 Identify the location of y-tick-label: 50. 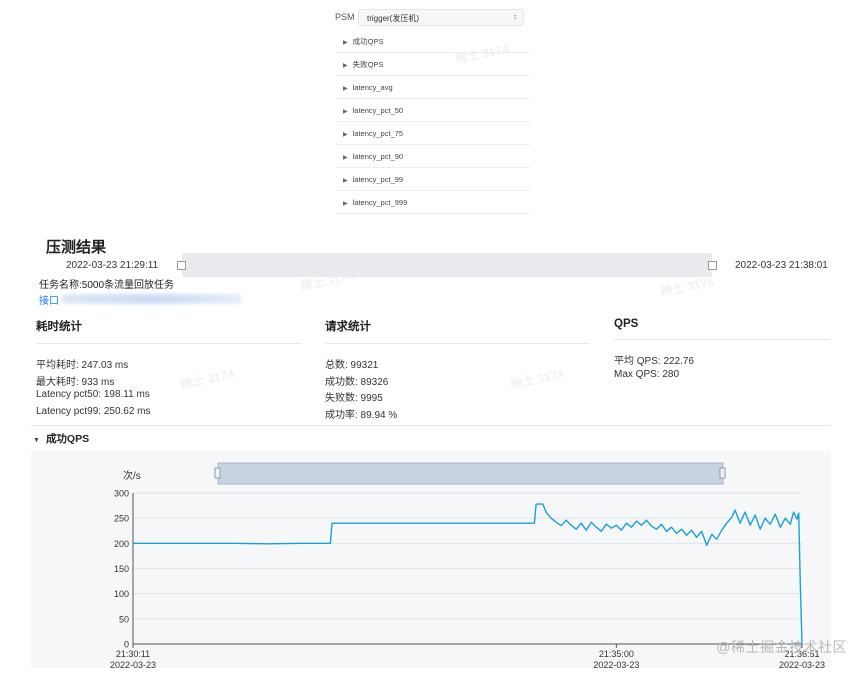
(124, 619).